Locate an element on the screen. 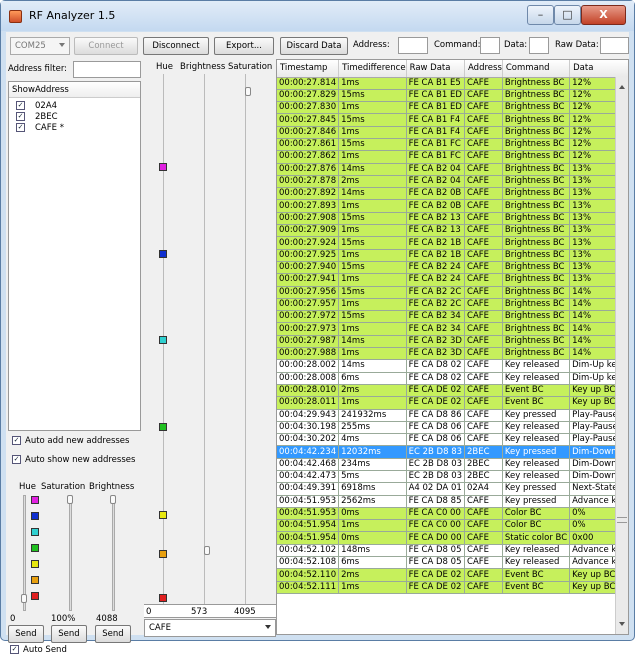  table-row: 00:04:51.954 1ms FE CA C0 00 CAFE Color BC 0% is located at coordinates (452, 526).